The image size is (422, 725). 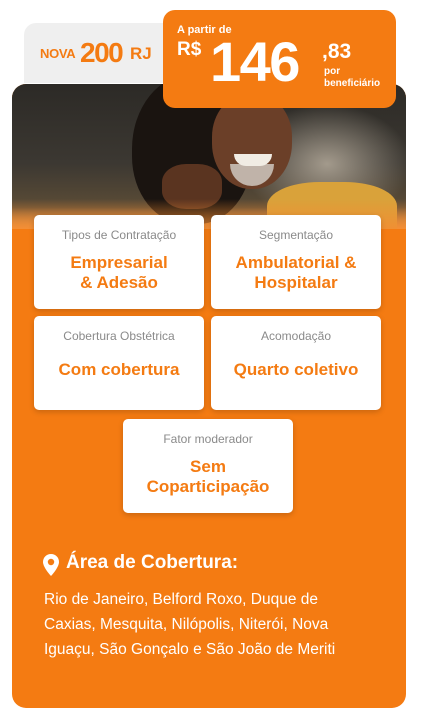 I want to click on price-currency: R$, so click(x=189, y=49).